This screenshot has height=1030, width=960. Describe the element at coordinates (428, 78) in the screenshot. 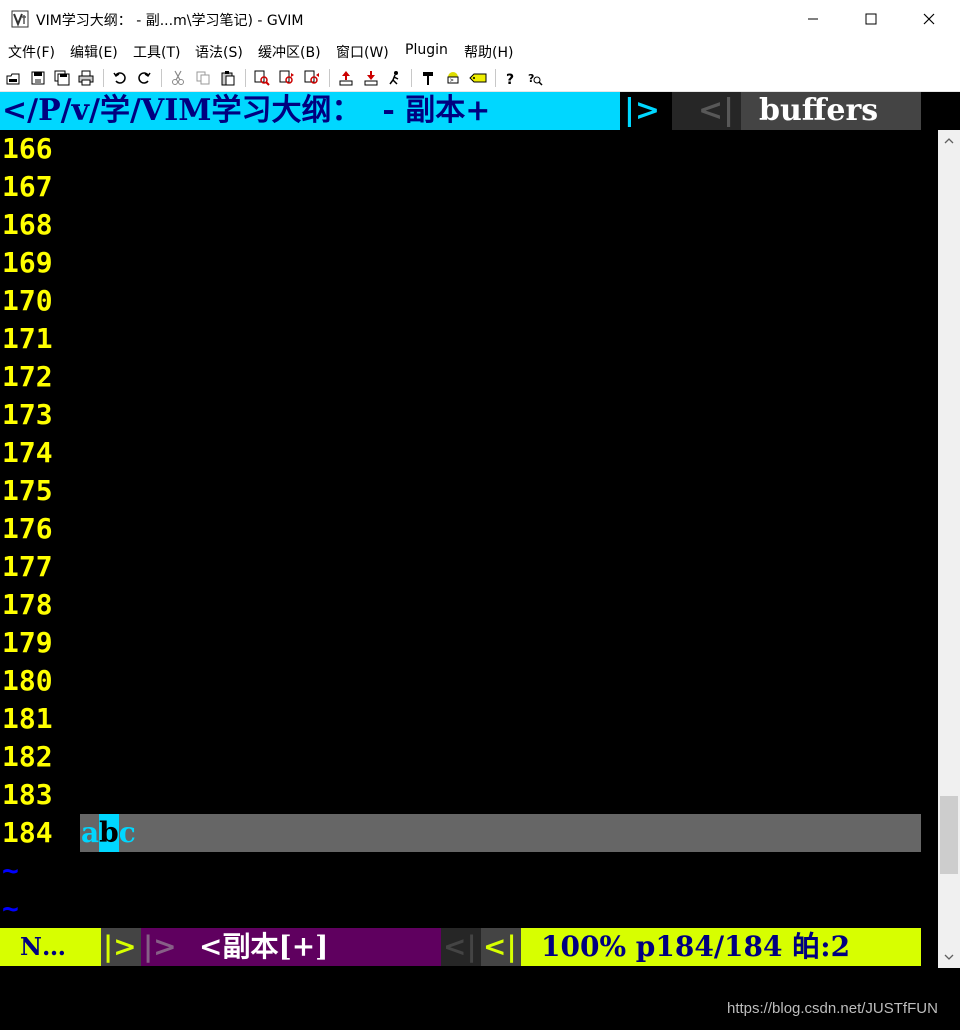

I see `make-icon` at that location.